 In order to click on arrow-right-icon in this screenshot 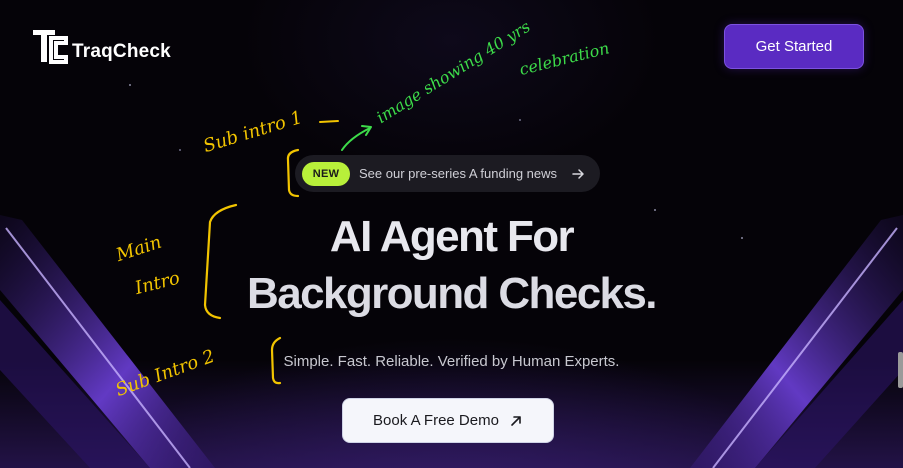, I will do `click(578, 173)`.